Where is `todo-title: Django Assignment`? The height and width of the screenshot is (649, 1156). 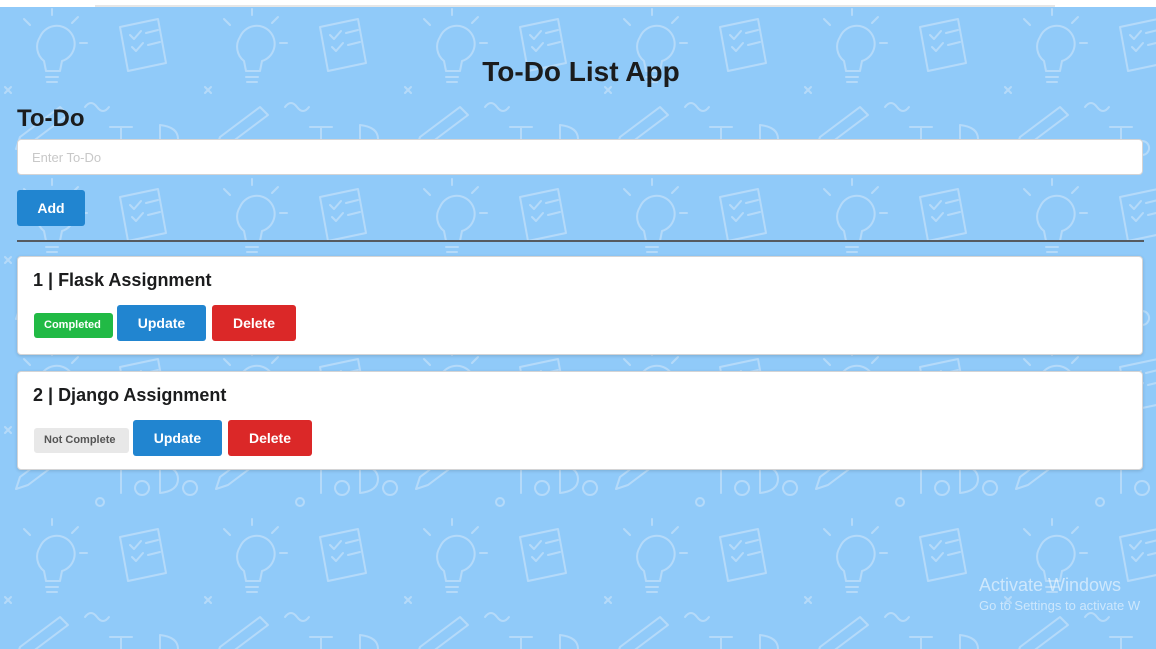
todo-title: Django Assignment is located at coordinates (142, 395).